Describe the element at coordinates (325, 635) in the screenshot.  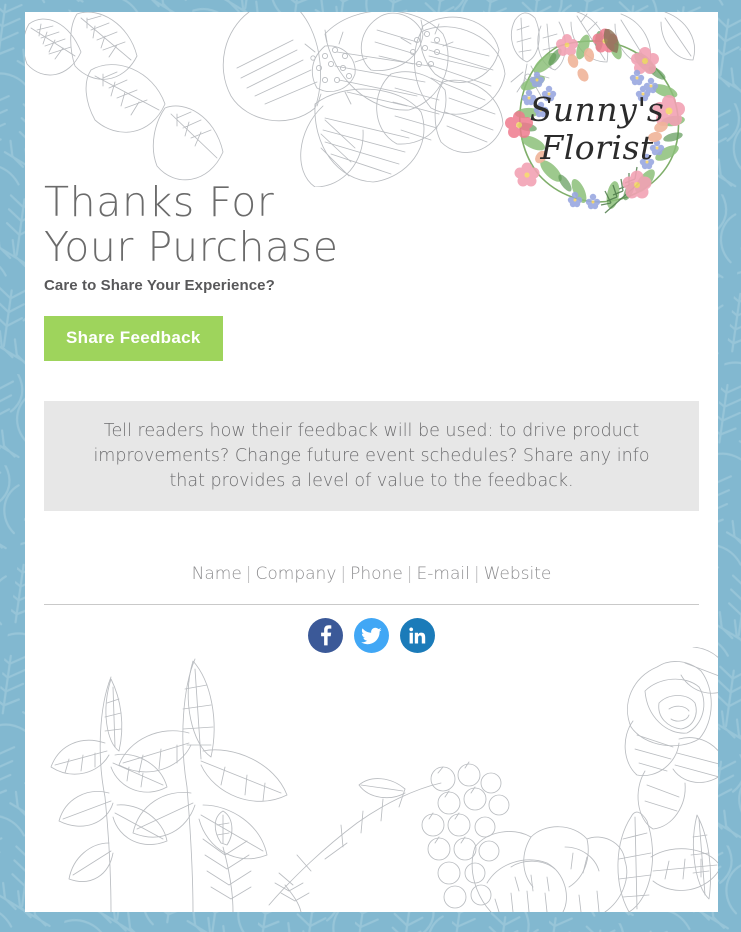
I see `facebook-icon` at that location.